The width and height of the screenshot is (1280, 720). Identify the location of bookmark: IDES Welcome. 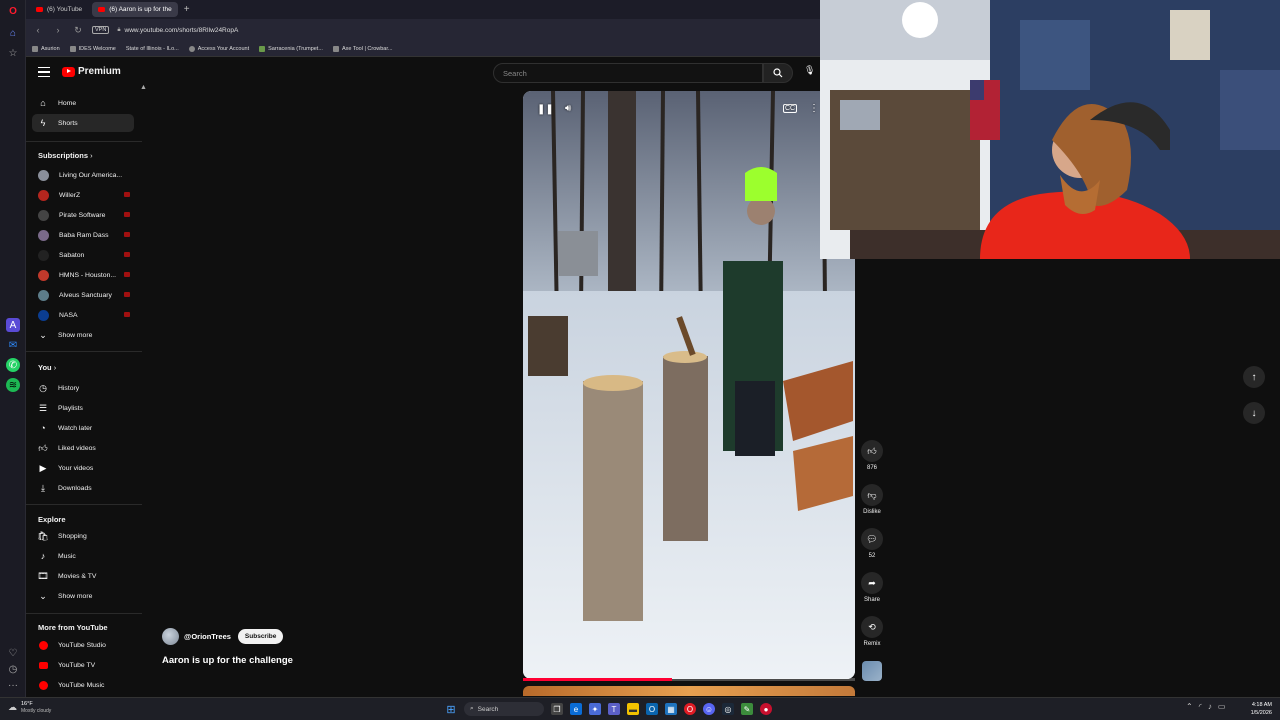
(92, 48).